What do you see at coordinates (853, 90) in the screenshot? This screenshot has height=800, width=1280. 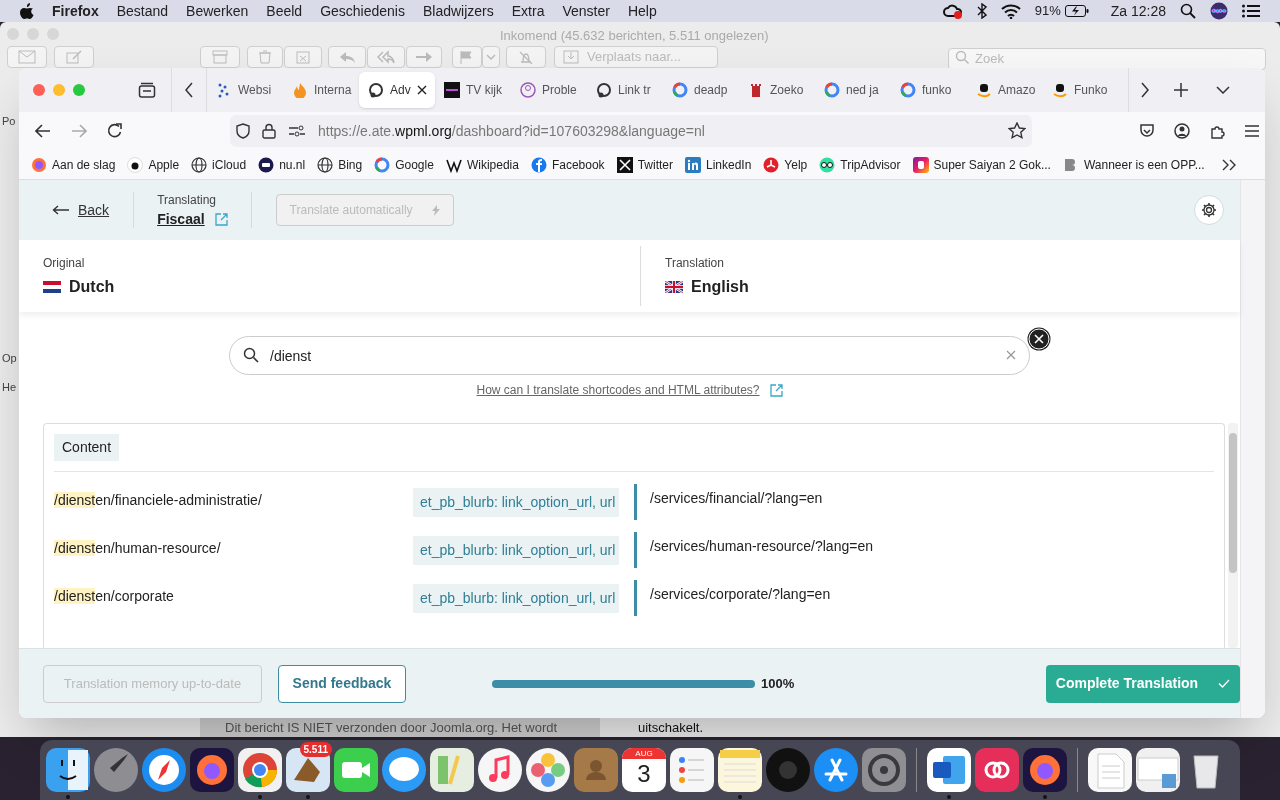 I see `browser-tab: ned ja` at bounding box center [853, 90].